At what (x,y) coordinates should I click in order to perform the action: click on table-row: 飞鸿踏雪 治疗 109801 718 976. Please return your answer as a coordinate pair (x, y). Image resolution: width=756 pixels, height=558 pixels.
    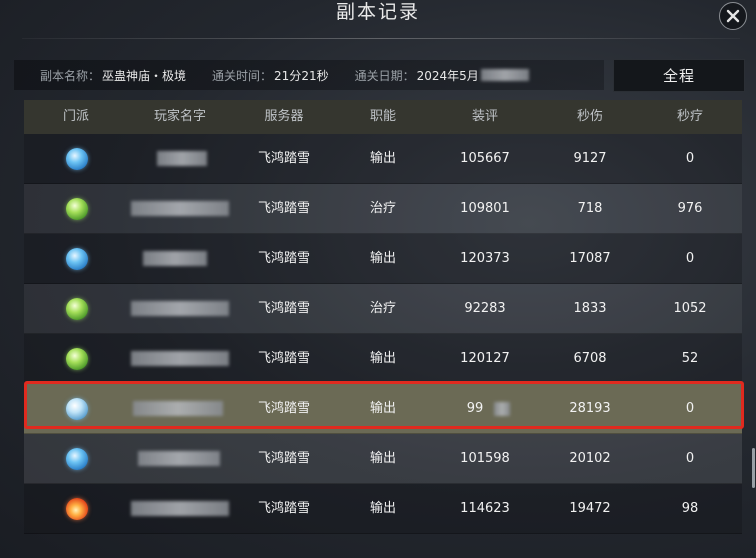
    Looking at the image, I should click on (383, 209).